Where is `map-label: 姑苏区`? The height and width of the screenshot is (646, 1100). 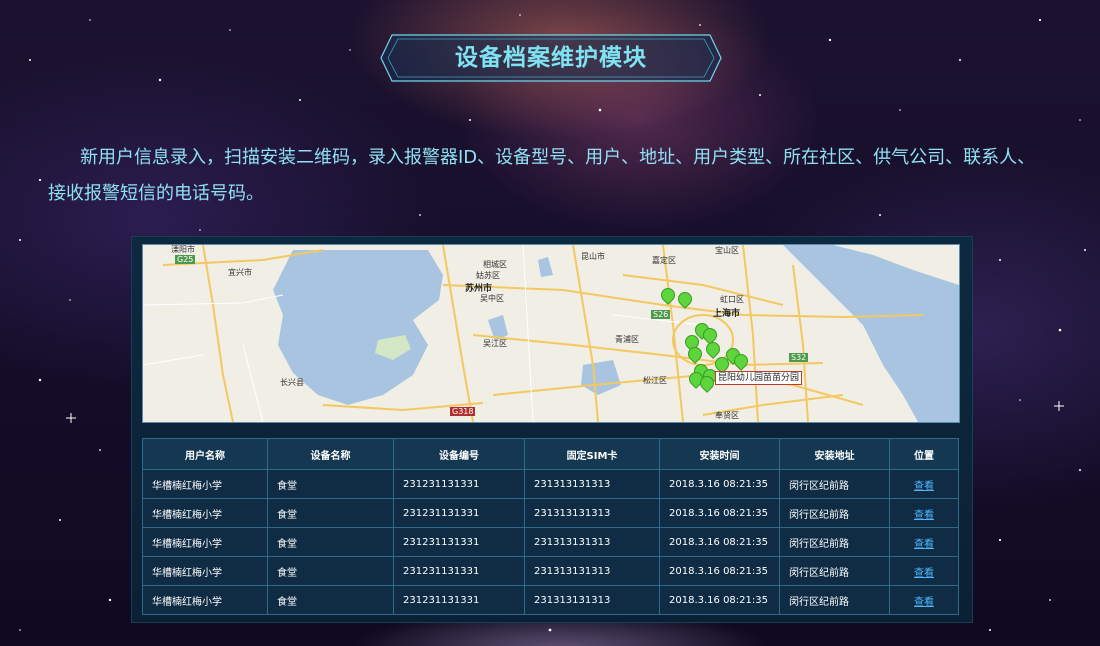
map-label: 姑苏区 is located at coordinates (488, 275).